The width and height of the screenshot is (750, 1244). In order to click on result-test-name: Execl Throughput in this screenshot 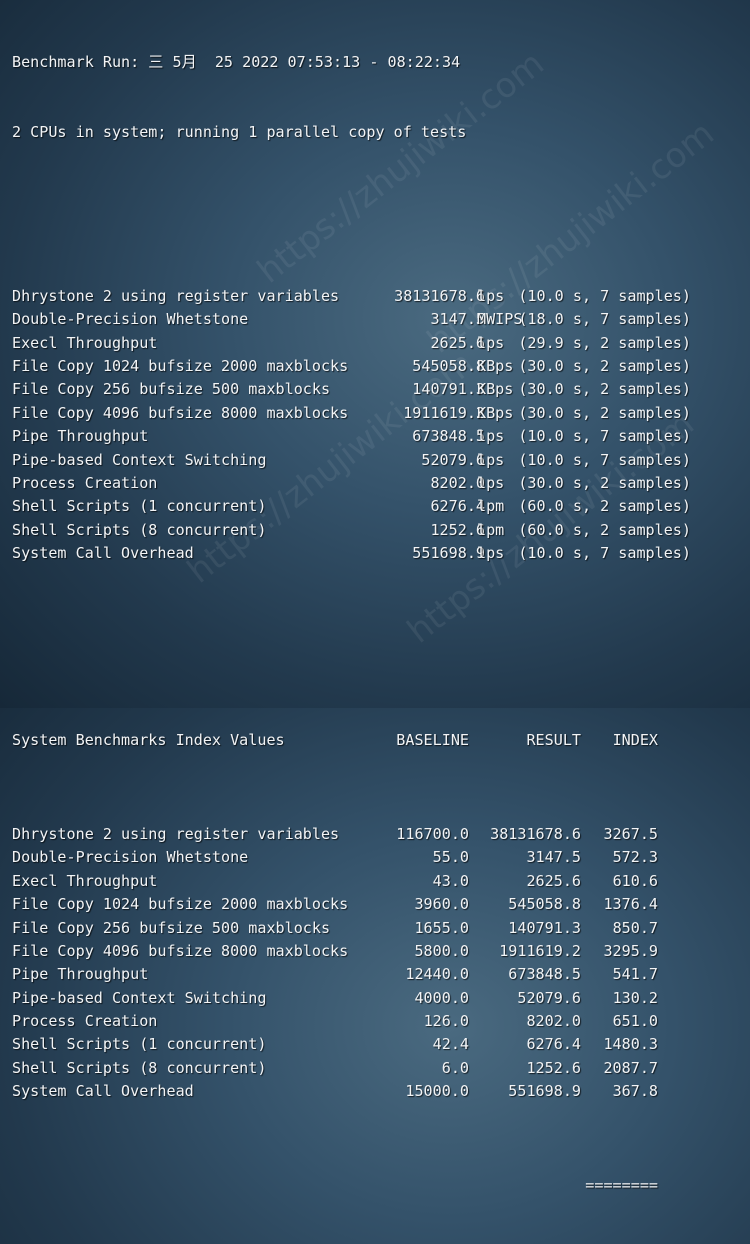, I will do `click(85, 342)`.